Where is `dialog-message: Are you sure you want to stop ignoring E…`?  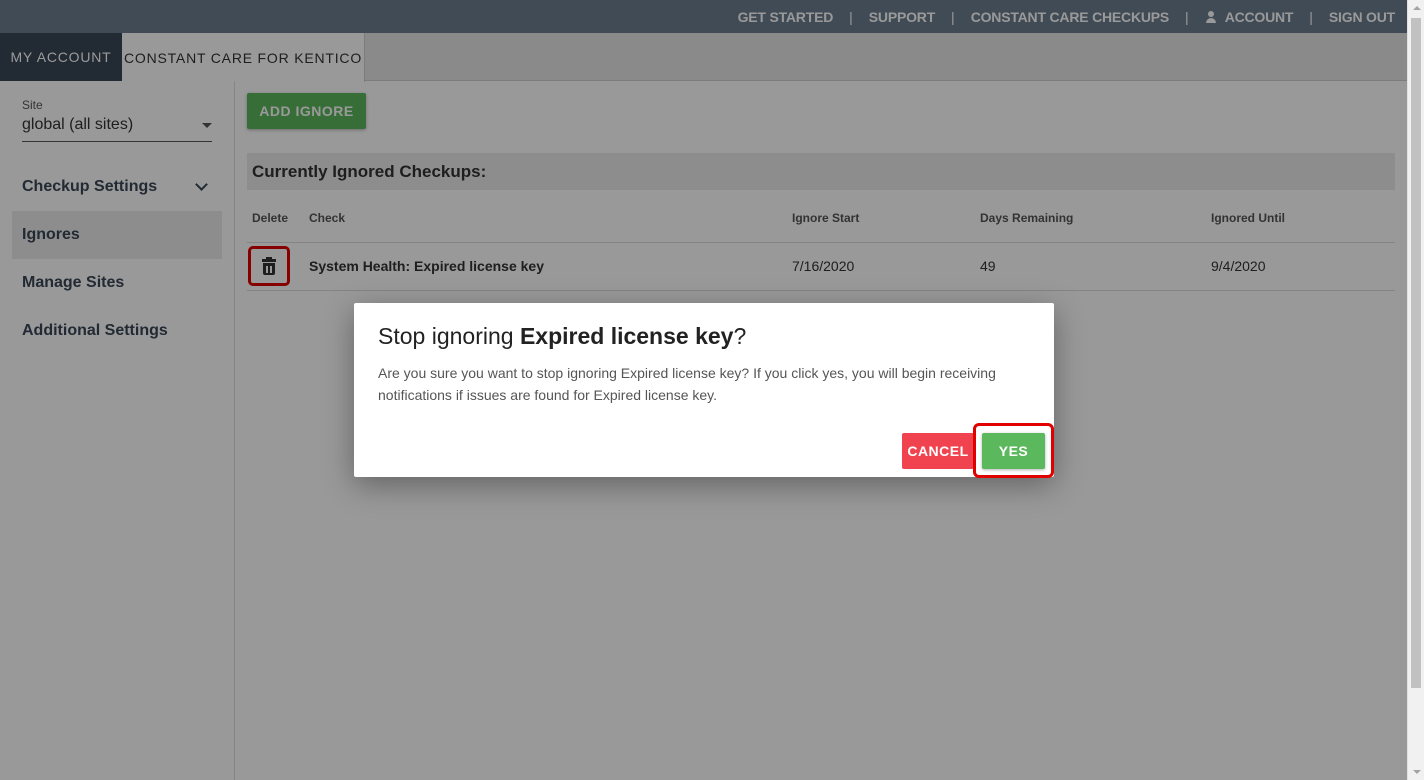 dialog-message: Are you sure you want to stop ignoring E… is located at coordinates (687, 384).